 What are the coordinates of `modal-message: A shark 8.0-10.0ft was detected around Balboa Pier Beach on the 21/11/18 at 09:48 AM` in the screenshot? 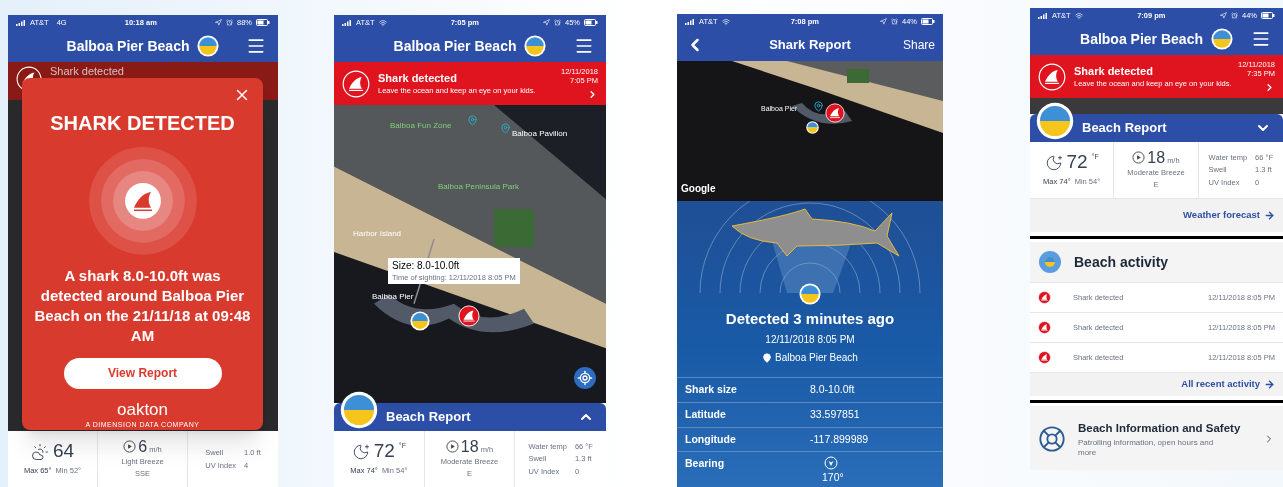 It's located at (142, 305).